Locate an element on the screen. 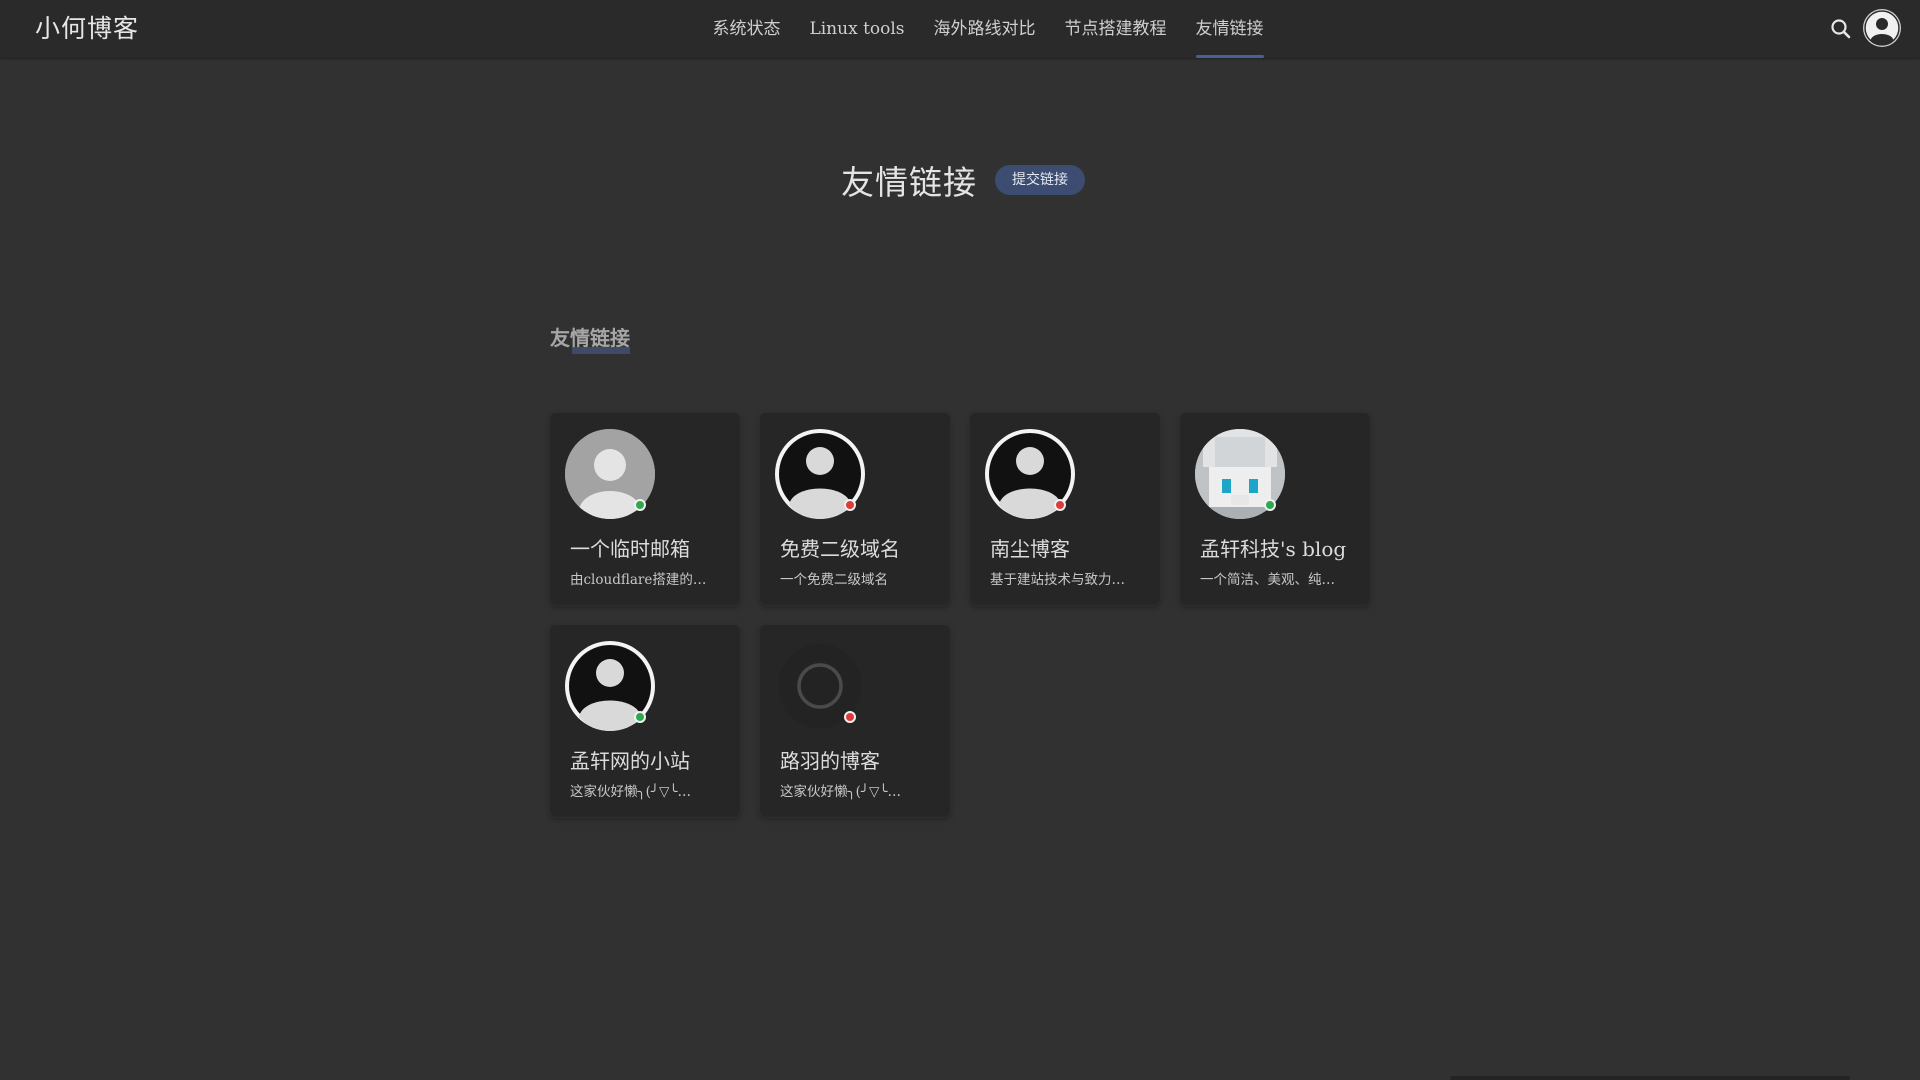 The image size is (1920, 1080). friend-name: 一个临时邮箱 is located at coordinates (630, 549).